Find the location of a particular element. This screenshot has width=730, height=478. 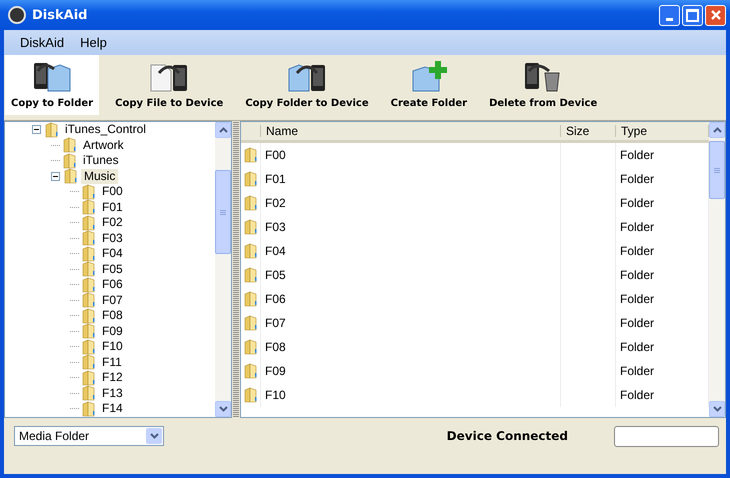

window-title: DiskAid is located at coordinates (60, 15).